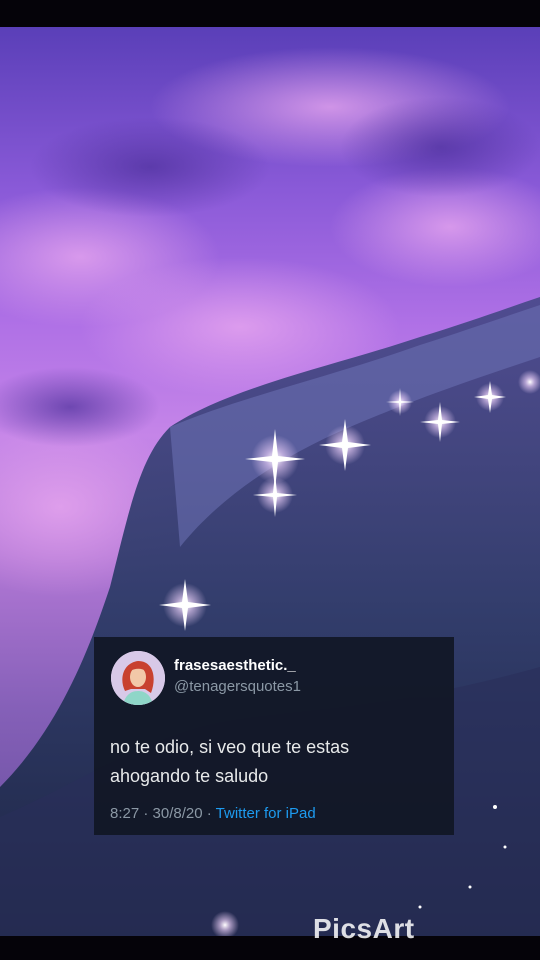 Image resolution: width=540 pixels, height=960 pixels. Describe the element at coordinates (270, 13) in the screenshot. I see `letterbox-top` at that location.